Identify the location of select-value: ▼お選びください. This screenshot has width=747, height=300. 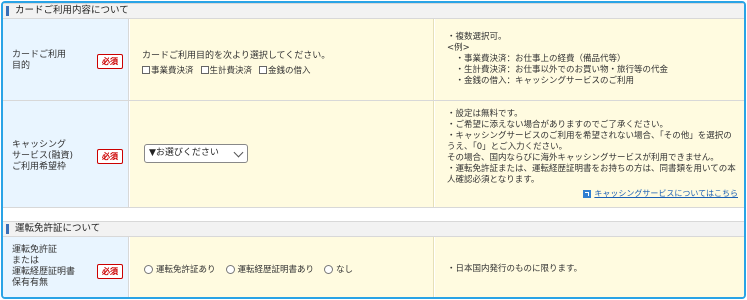
(184, 153).